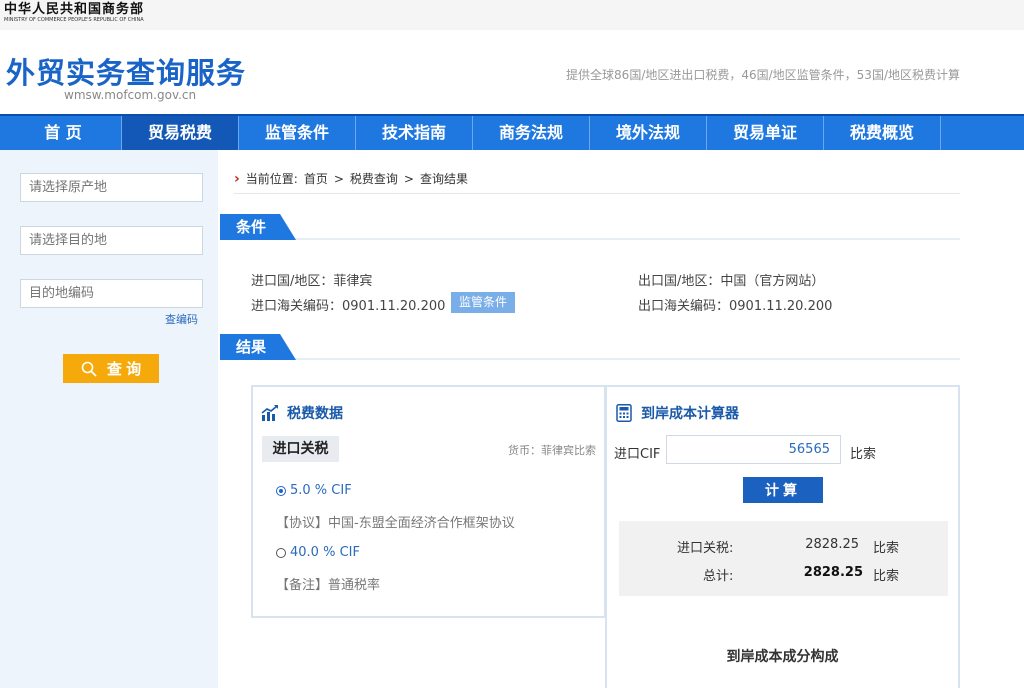  What do you see at coordinates (863, 454) in the screenshot?
I see `cif-unit: 比索` at bounding box center [863, 454].